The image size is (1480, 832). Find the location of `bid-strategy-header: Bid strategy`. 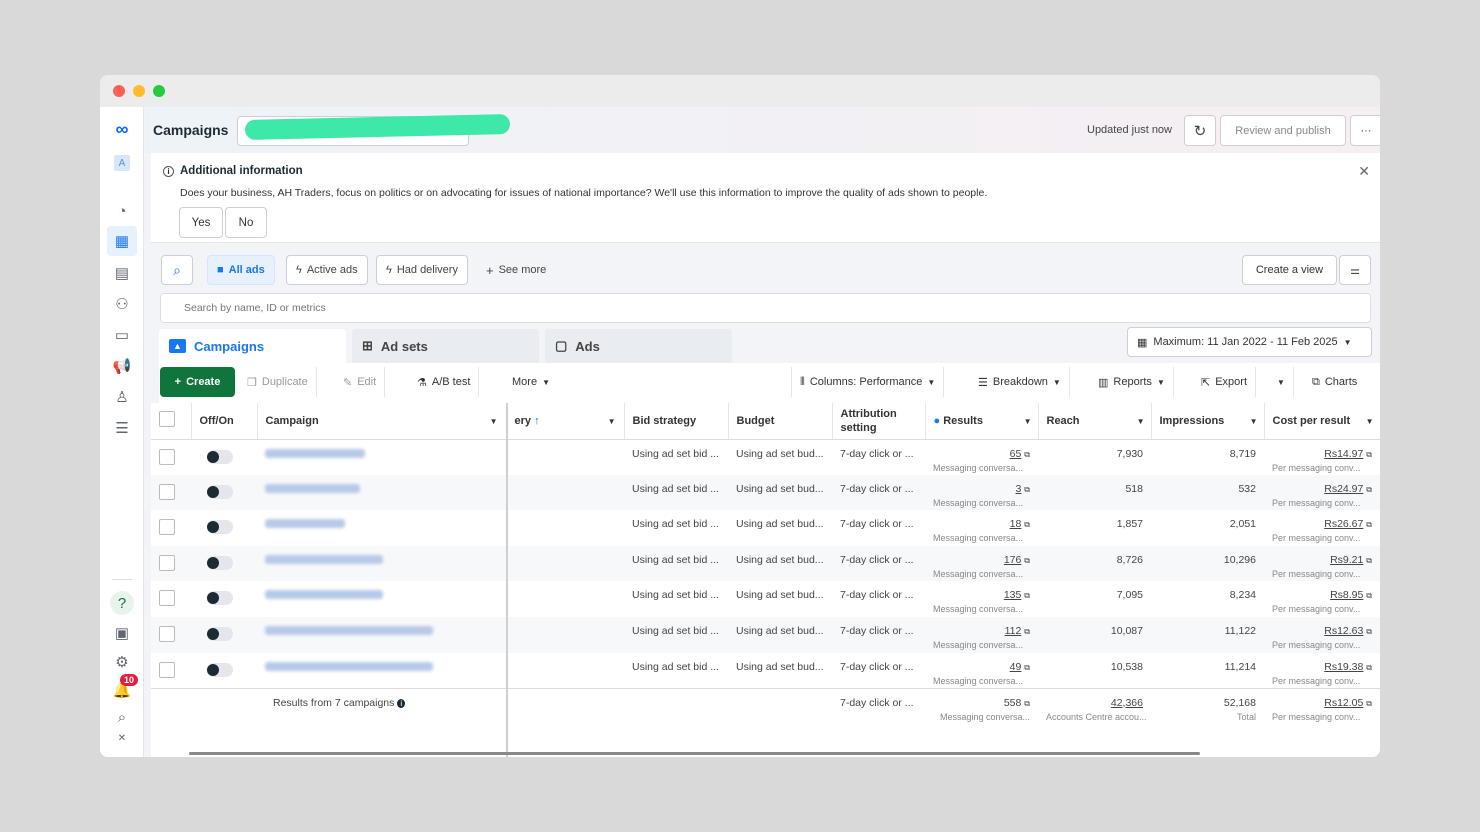

bid-strategy-header: Bid strategy is located at coordinates (676, 421).